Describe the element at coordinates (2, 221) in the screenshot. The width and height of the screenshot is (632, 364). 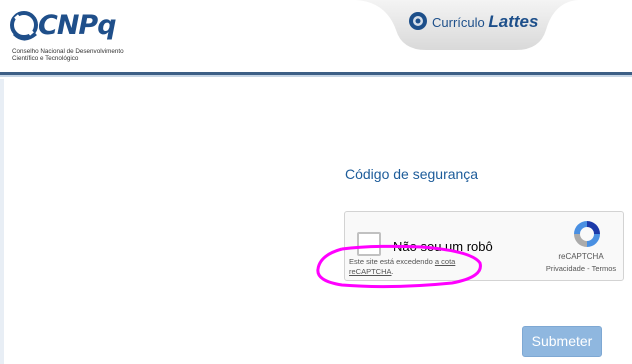
I see `side-shade` at that location.